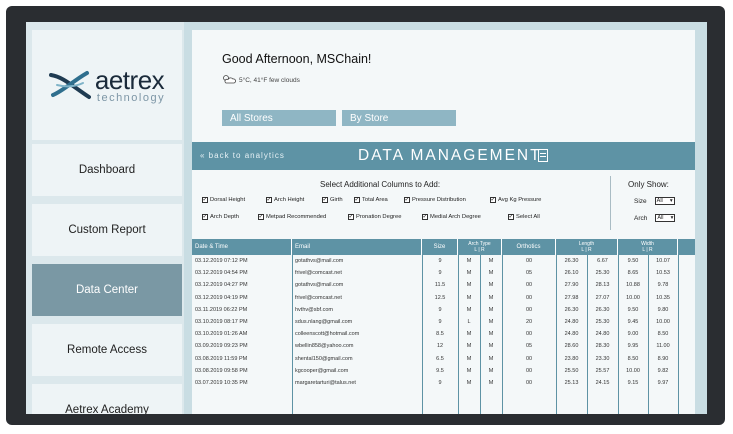 This screenshot has width=733, height=434. Describe the element at coordinates (543, 155) in the screenshot. I see `document-icon` at that location.